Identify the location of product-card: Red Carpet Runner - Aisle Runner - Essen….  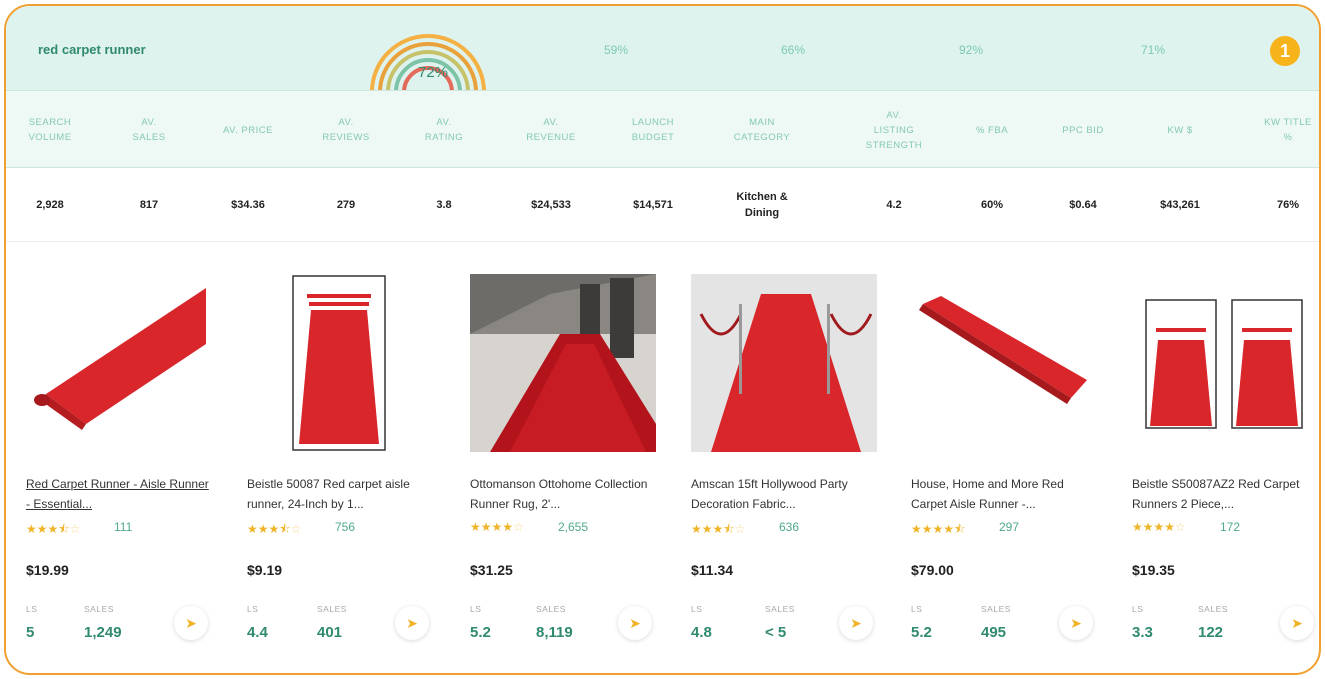
(128, 468).